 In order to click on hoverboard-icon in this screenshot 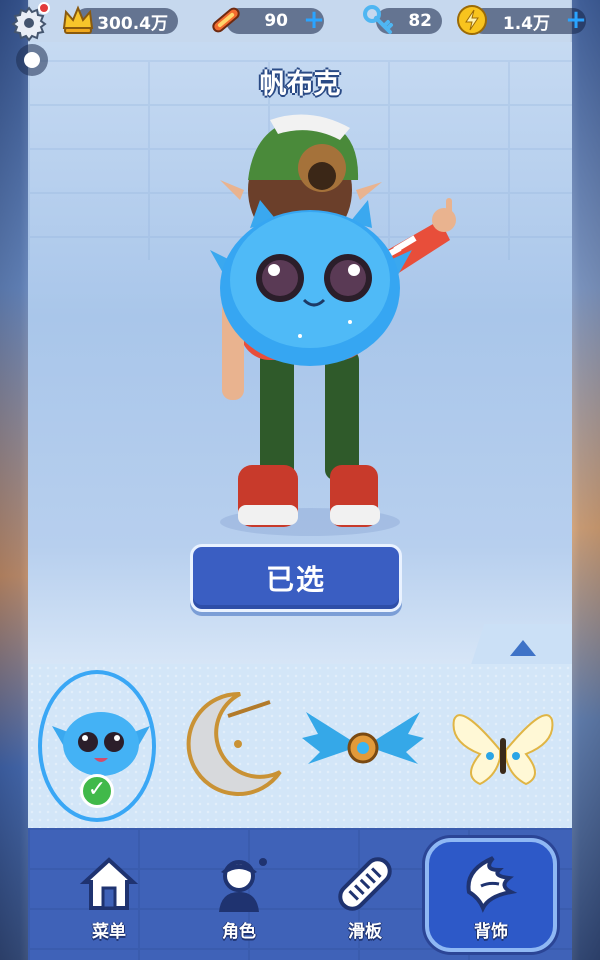, I will do `click(226, 20)`.